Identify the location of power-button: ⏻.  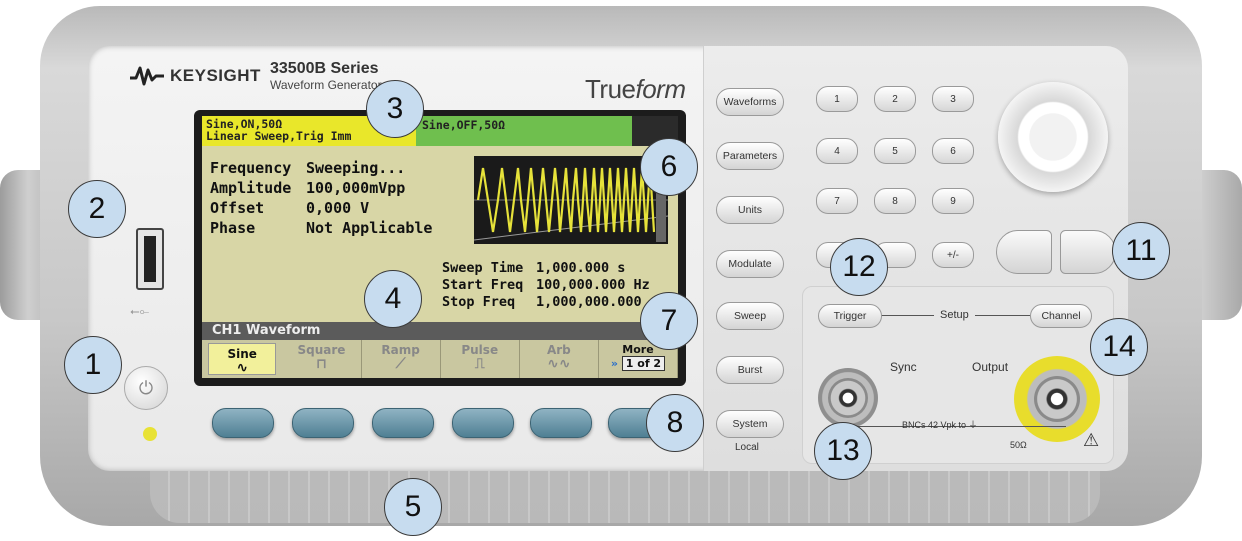
(146, 388).